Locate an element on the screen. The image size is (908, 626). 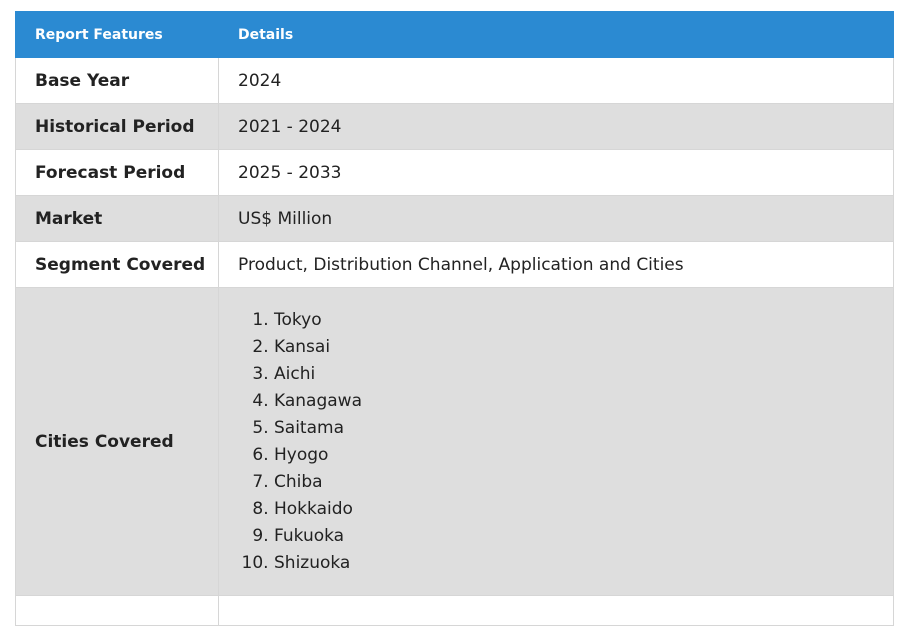
list-item: Fukuoka is located at coordinates (583, 536).